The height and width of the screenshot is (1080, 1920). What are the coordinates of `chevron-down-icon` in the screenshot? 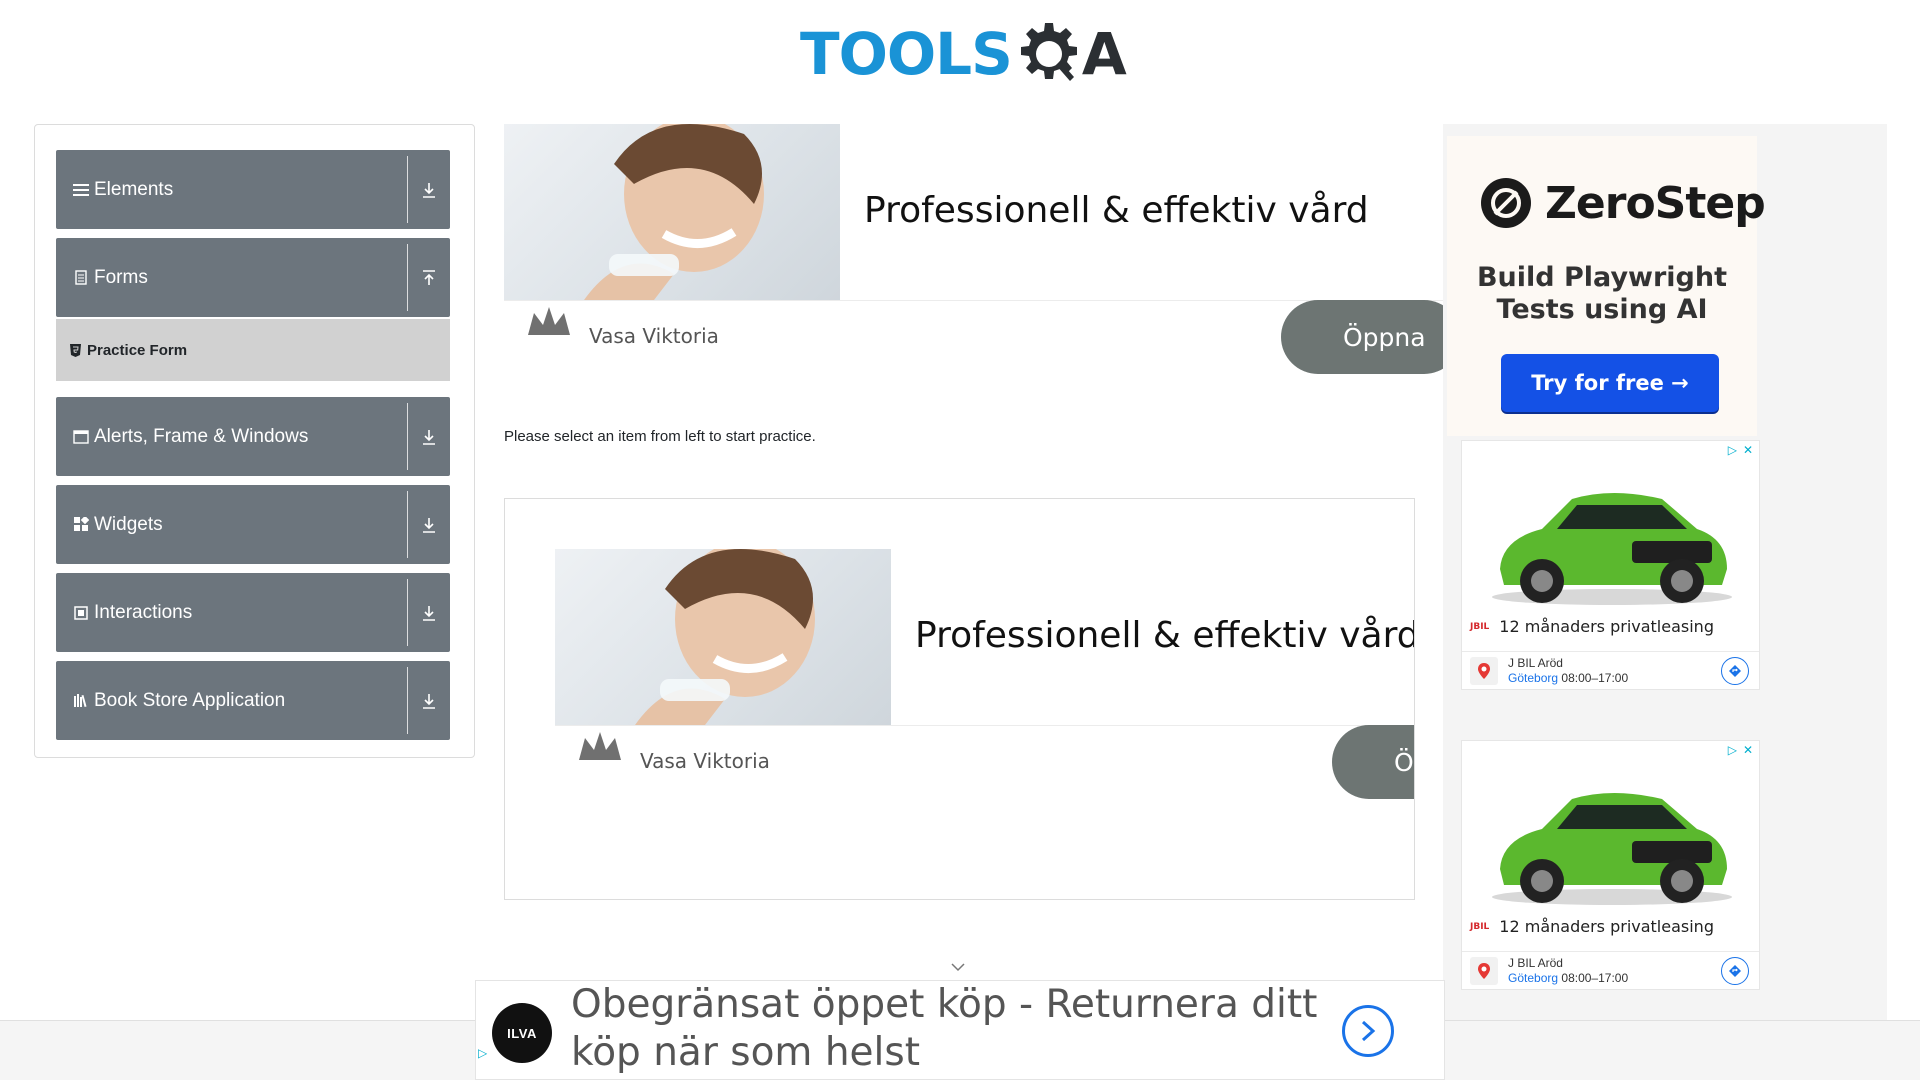 It's located at (958, 967).